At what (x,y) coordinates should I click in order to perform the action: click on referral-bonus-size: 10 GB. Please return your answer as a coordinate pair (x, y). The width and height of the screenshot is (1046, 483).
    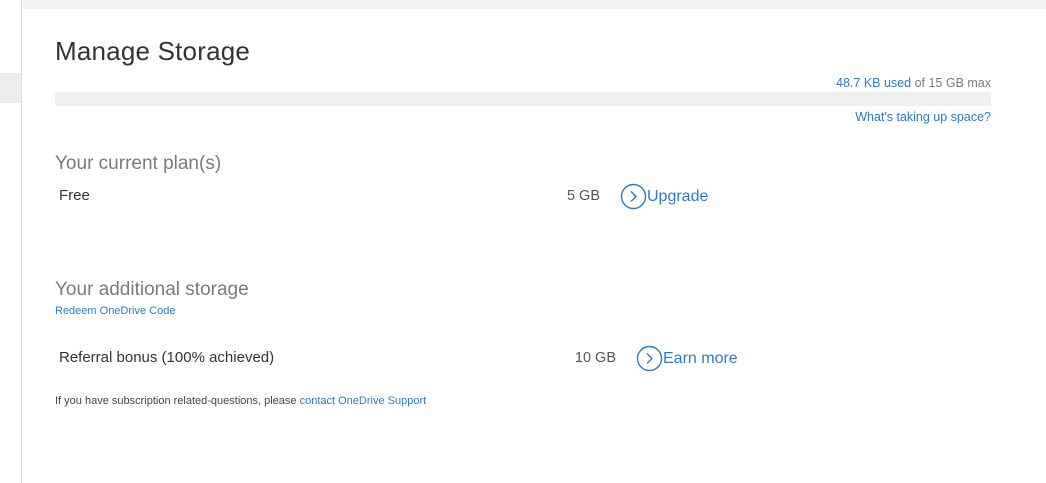
    Looking at the image, I should click on (595, 358).